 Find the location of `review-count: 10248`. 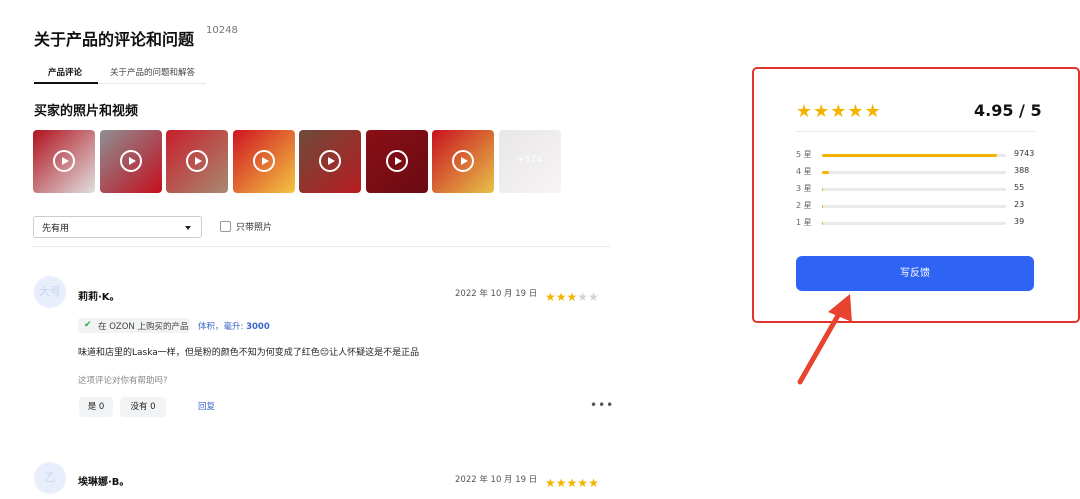

review-count: 10248 is located at coordinates (222, 30).